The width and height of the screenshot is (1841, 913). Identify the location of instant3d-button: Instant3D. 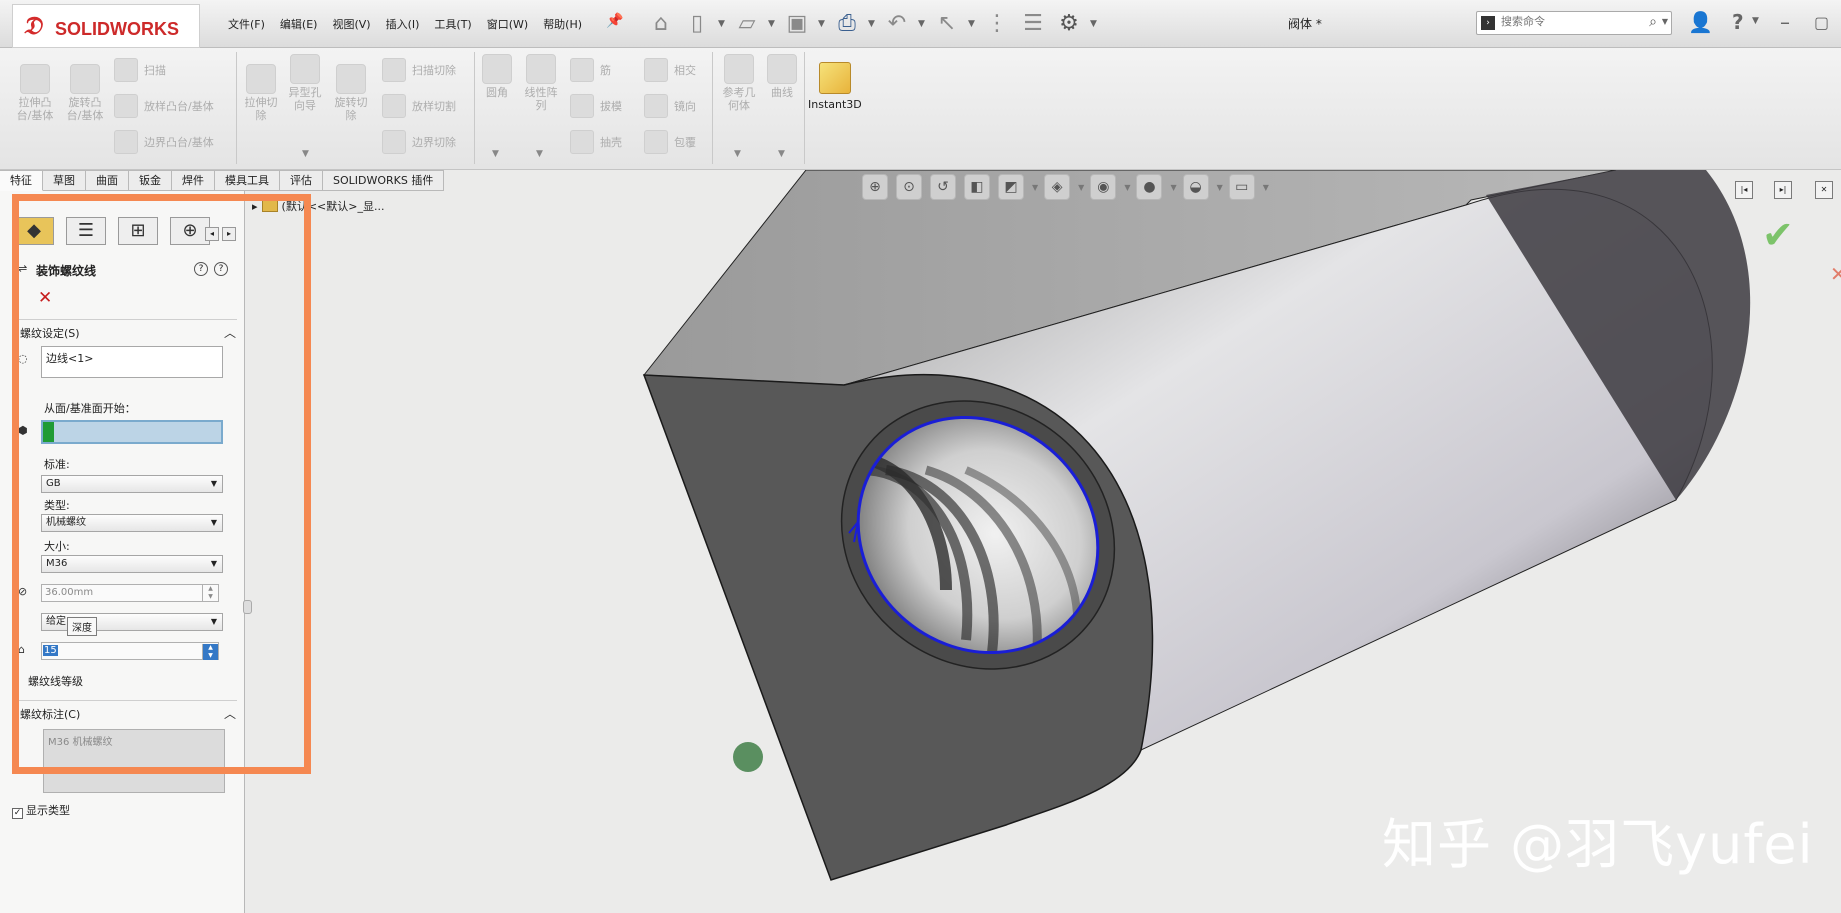
(835, 86).